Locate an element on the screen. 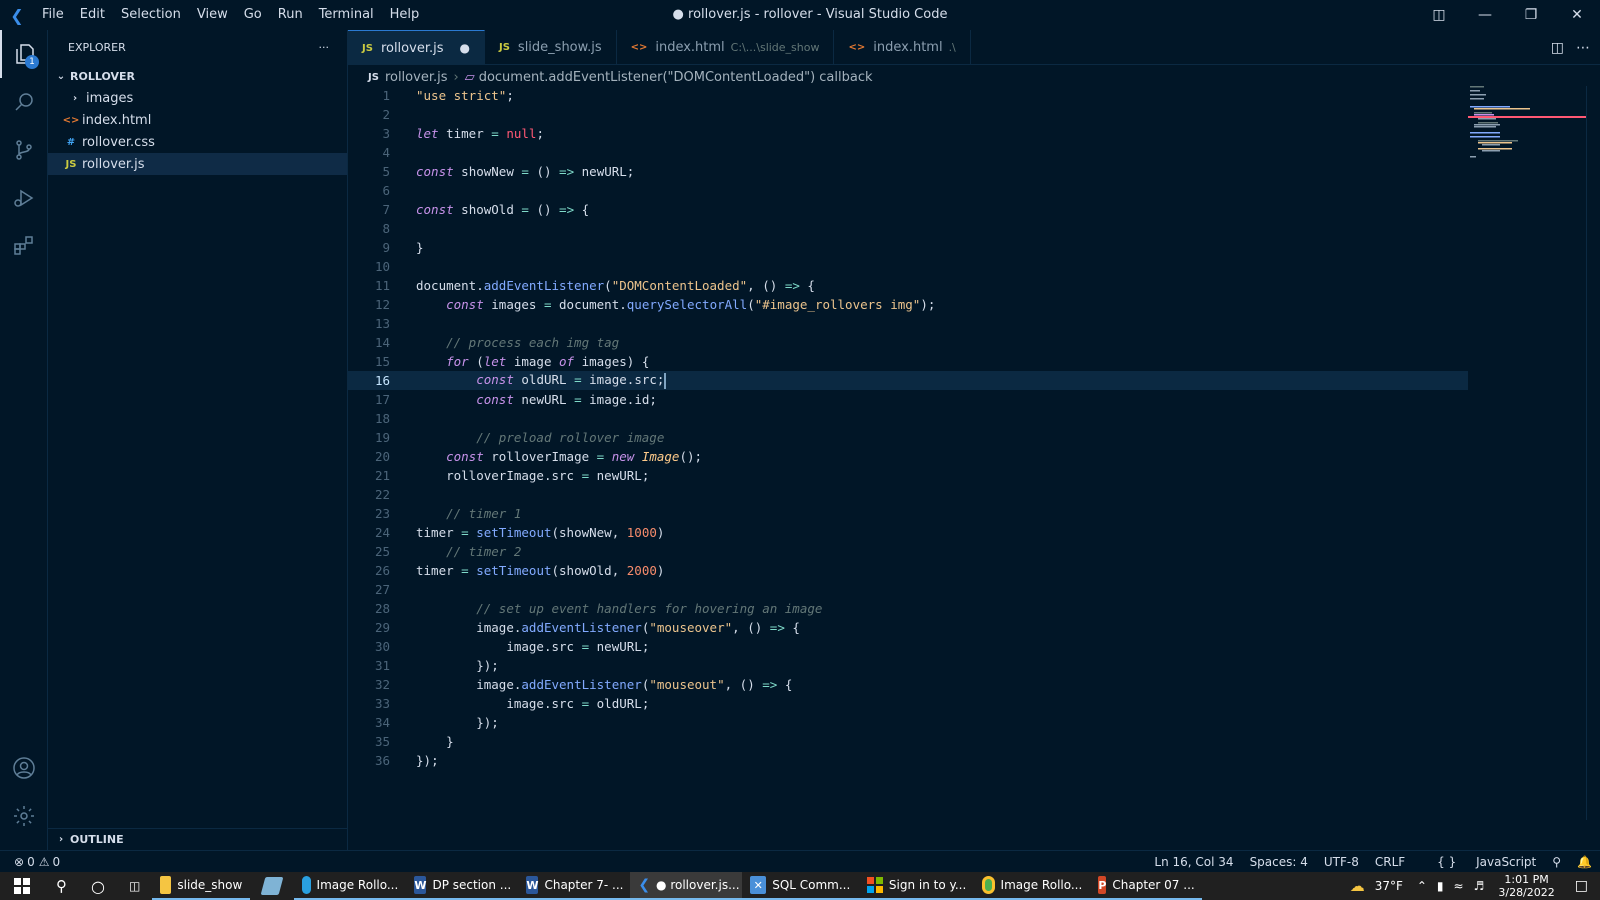 This screenshot has width=1600, height=900. breadcrumb-file: rollover.js is located at coordinates (416, 77).